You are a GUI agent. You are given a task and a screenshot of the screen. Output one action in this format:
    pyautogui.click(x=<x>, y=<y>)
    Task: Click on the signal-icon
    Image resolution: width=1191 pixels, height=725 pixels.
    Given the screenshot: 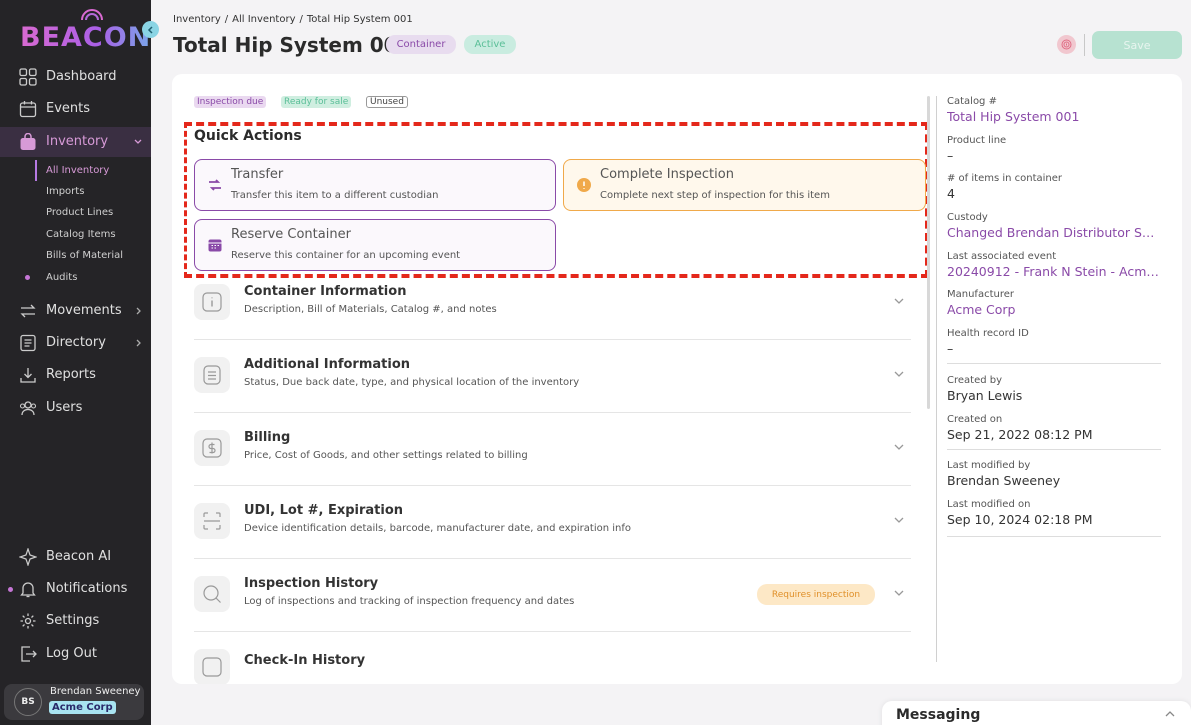 What is the action you would take?
    pyautogui.click(x=92, y=15)
    